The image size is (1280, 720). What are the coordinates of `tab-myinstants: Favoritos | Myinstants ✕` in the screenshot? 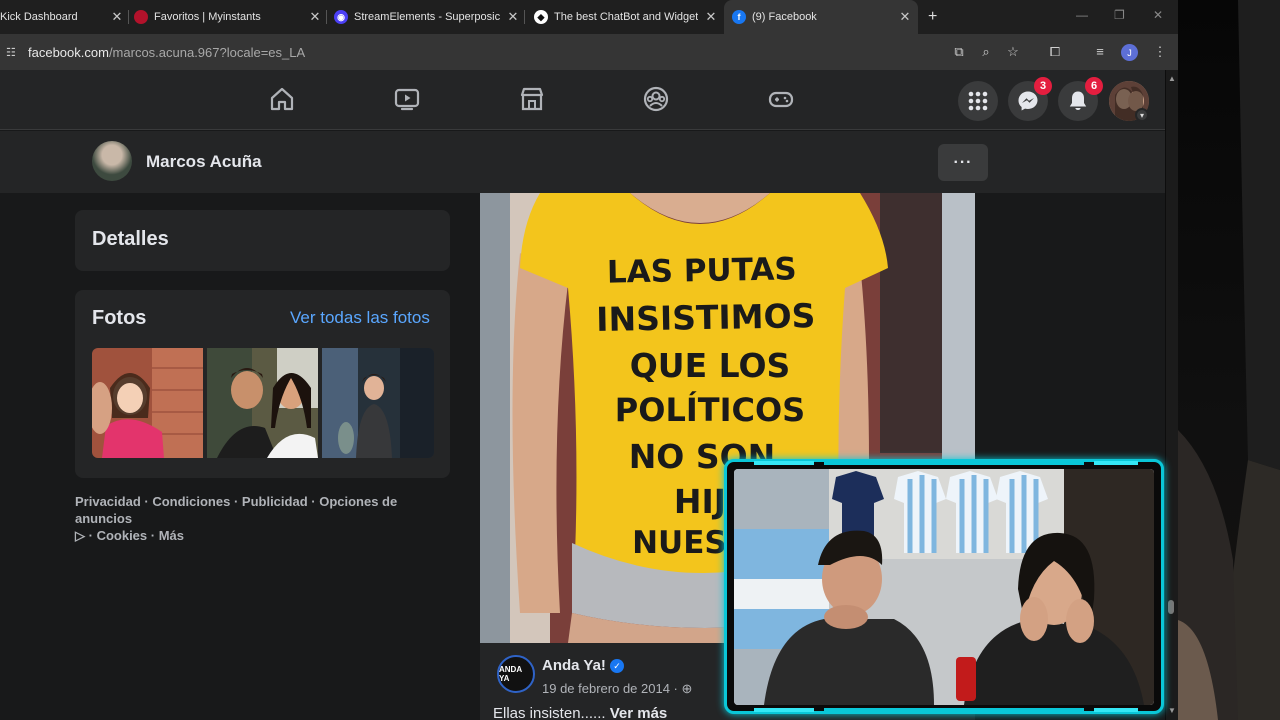 It's located at (228, 17).